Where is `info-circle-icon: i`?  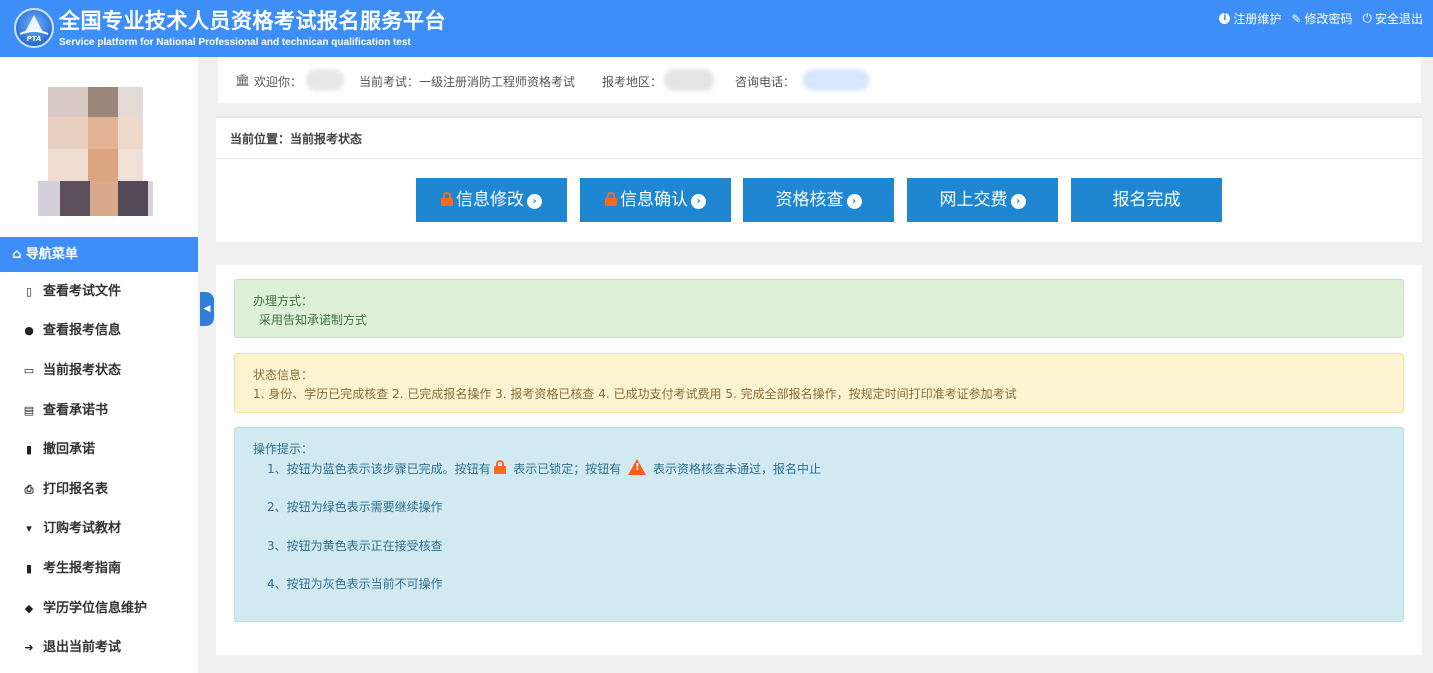 info-circle-icon: i is located at coordinates (1225, 18).